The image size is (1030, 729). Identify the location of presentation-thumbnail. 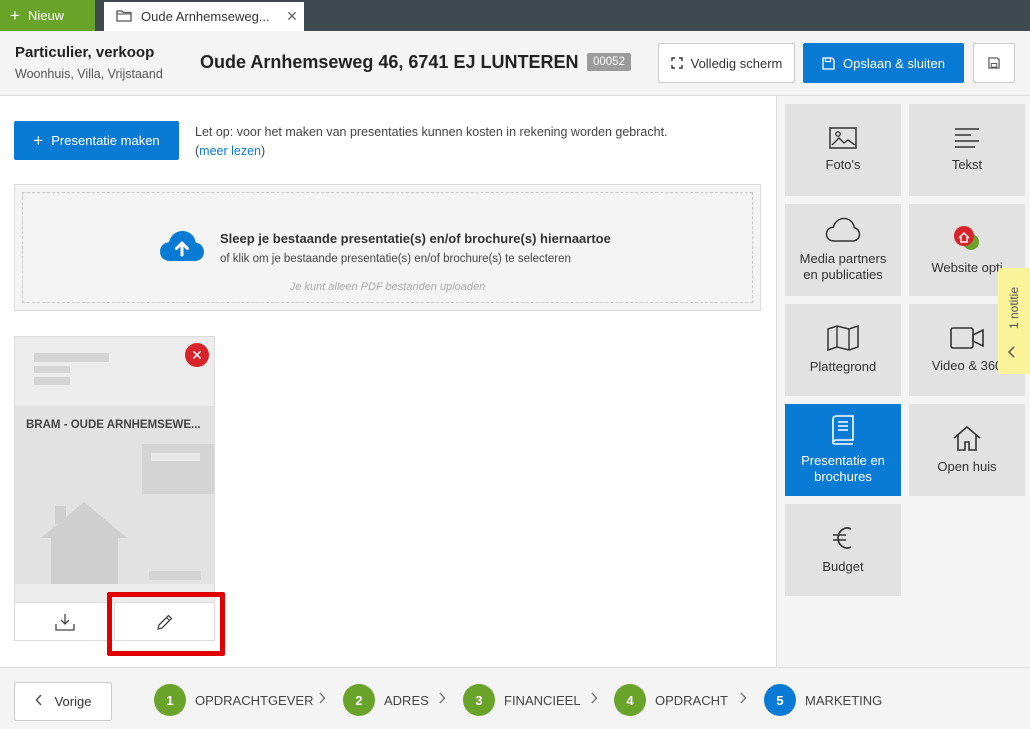
(114, 523).